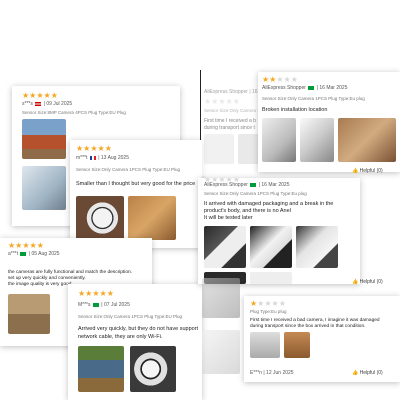  What do you see at coordinates (247, 211) in the screenshot?
I see `review-text-line: product's body, and there is no Anel` at bounding box center [247, 211].